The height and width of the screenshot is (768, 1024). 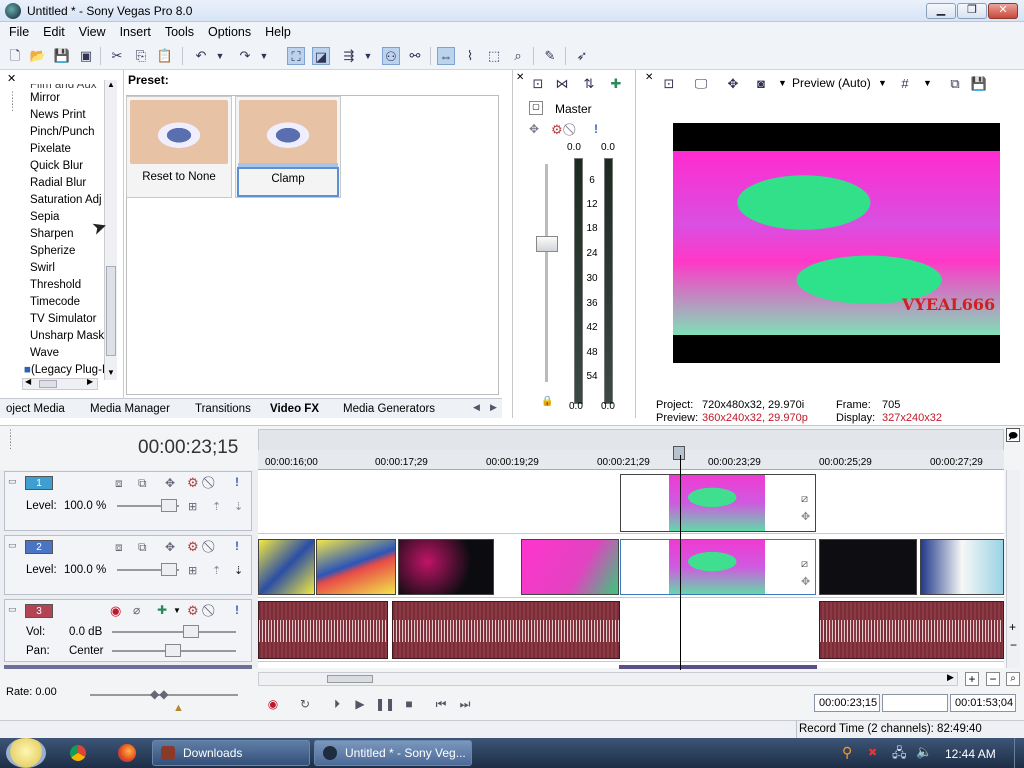 What do you see at coordinates (142, 547) in the screenshot?
I see `make-compositing-child-icon: ⧉` at bounding box center [142, 547].